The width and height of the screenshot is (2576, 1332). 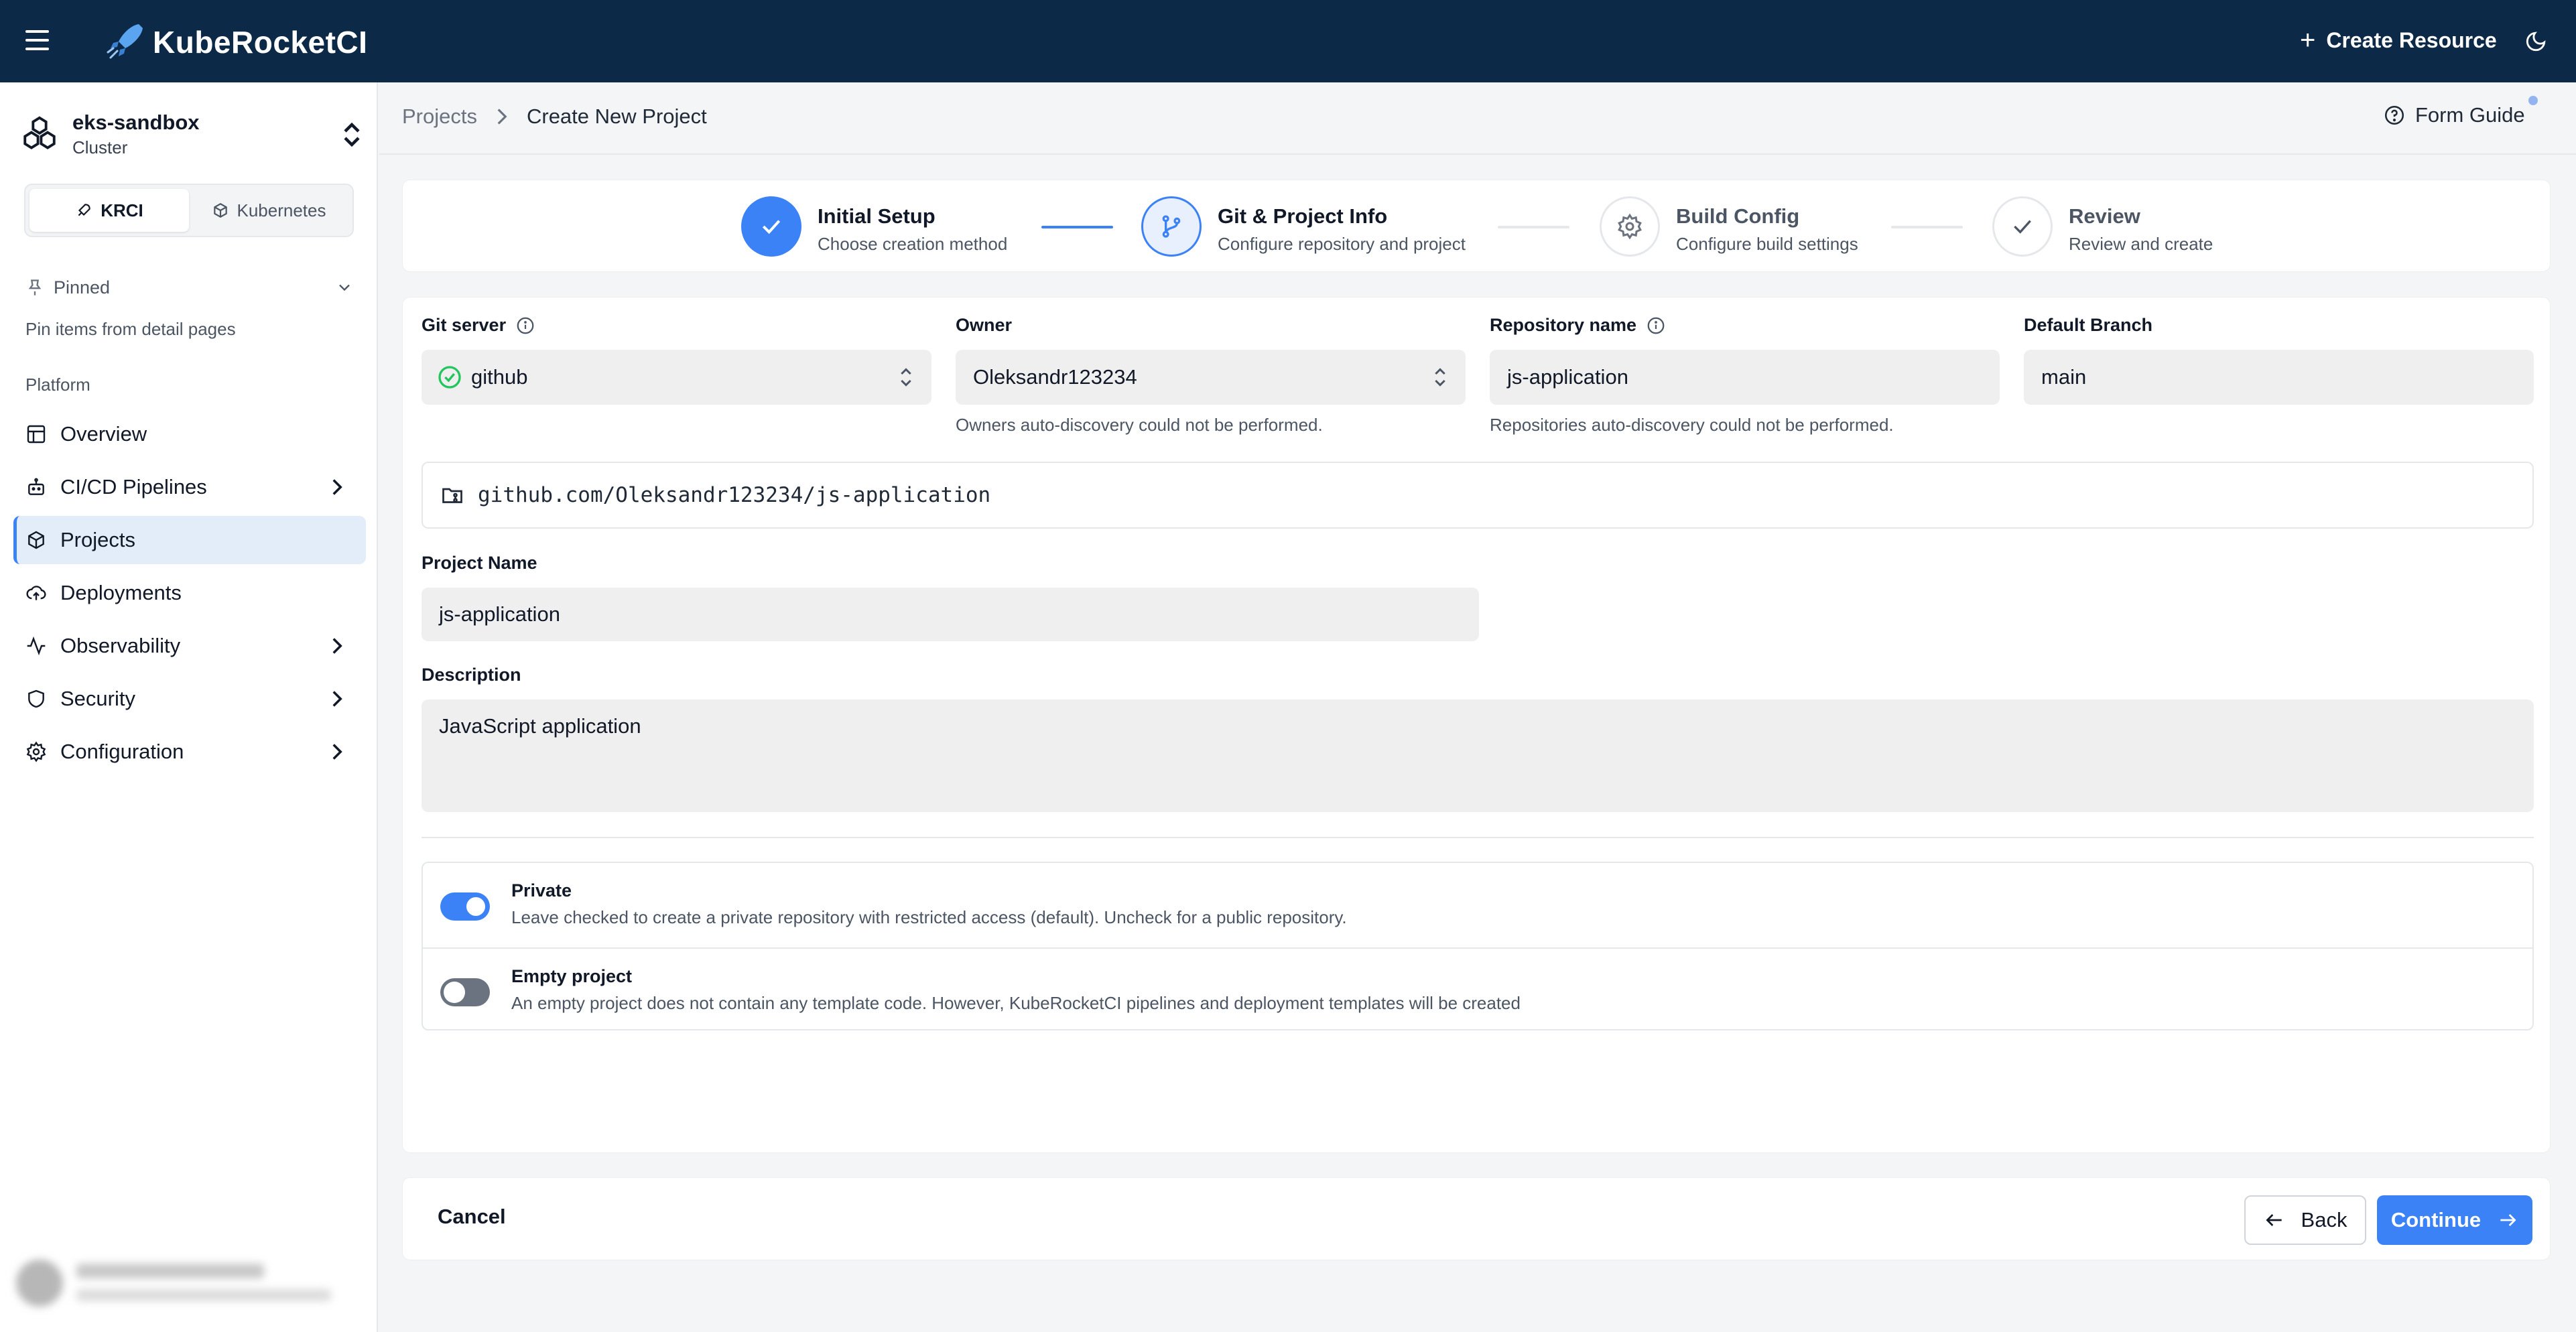 I want to click on create-resource-button: + Create Resource, so click(x=2398, y=40).